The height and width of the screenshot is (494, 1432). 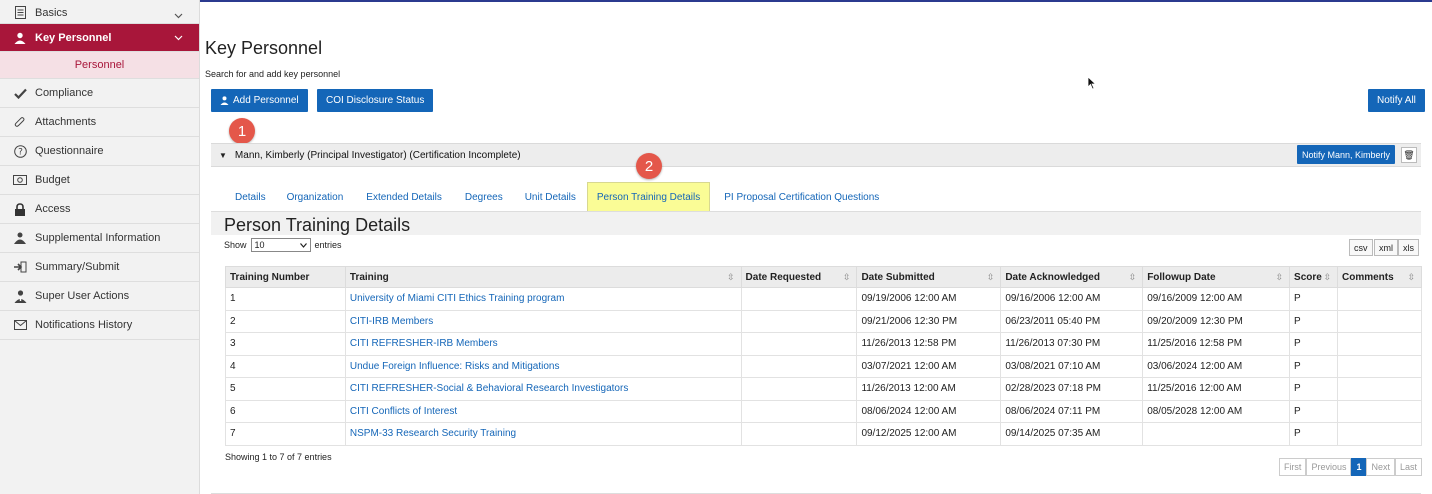 I want to click on tab-details: Details, so click(x=250, y=197).